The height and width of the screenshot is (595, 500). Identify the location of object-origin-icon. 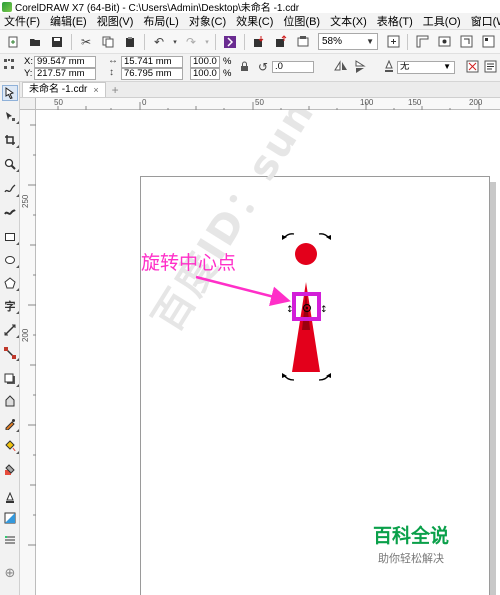
(9, 65).